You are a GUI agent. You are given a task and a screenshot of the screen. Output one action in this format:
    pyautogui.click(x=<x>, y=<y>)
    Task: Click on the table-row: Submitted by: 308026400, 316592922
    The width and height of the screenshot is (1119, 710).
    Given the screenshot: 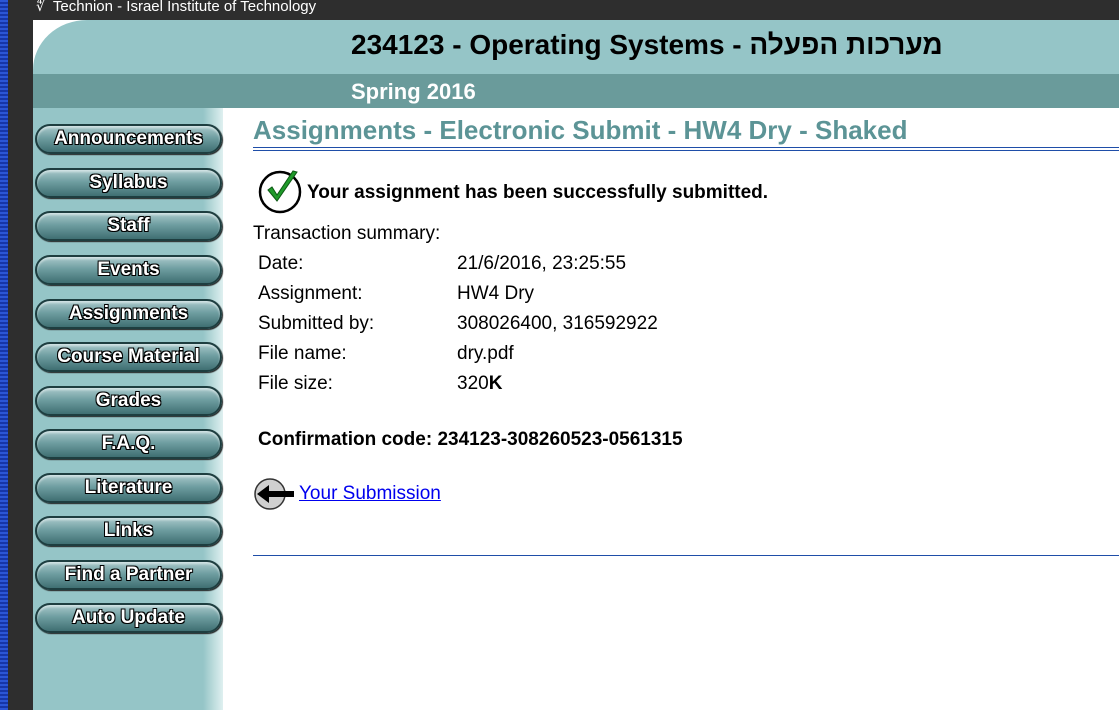 What is the action you would take?
    pyautogui.click(x=458, y=324)
    